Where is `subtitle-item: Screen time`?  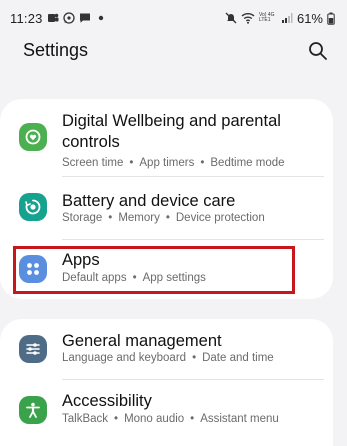 subtitle-item: Screen time is located at coordinates (93, 163).